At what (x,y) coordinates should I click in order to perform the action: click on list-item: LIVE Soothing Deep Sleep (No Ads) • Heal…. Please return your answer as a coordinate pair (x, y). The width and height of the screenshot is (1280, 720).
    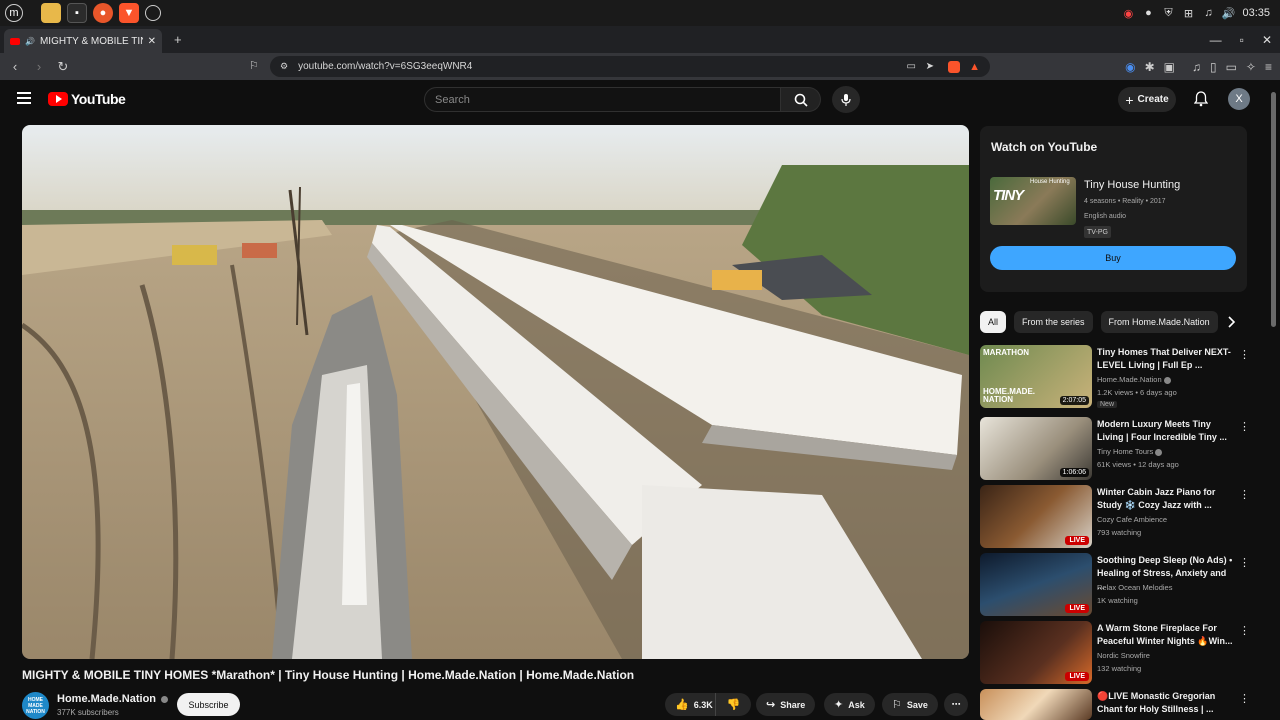
    Looking at the image, I should click on (1115, 584).